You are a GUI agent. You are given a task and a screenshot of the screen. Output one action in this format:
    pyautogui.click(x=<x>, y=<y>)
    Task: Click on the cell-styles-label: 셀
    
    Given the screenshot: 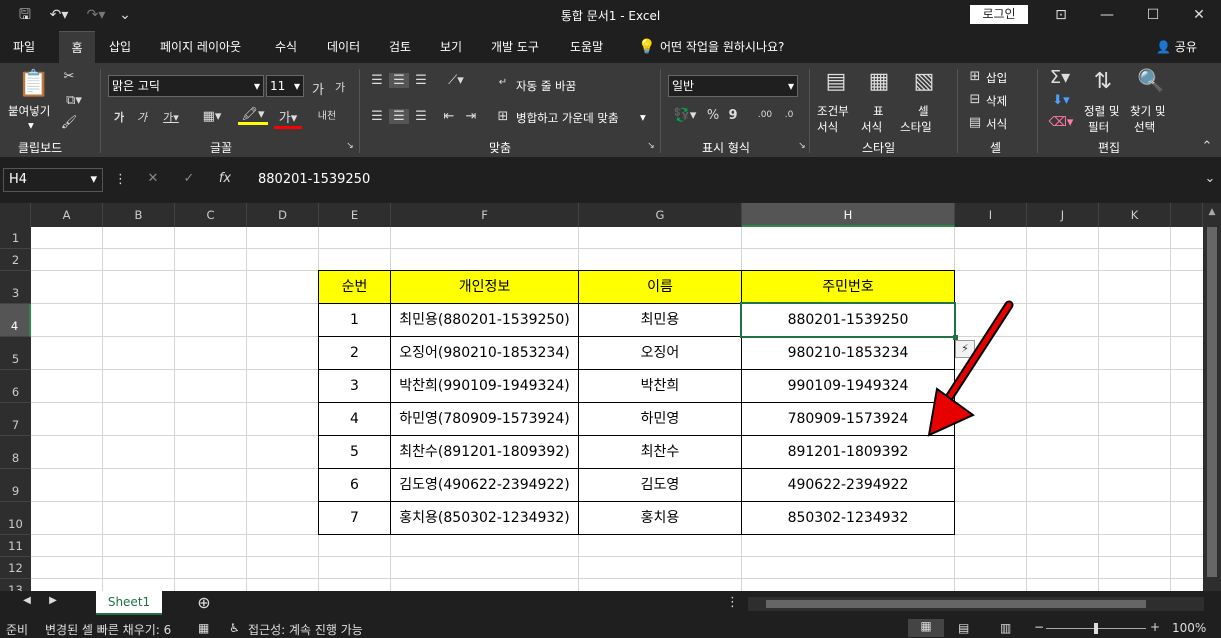 What is the action you would take?
    pyautogui.click(x=923, y=111)
    